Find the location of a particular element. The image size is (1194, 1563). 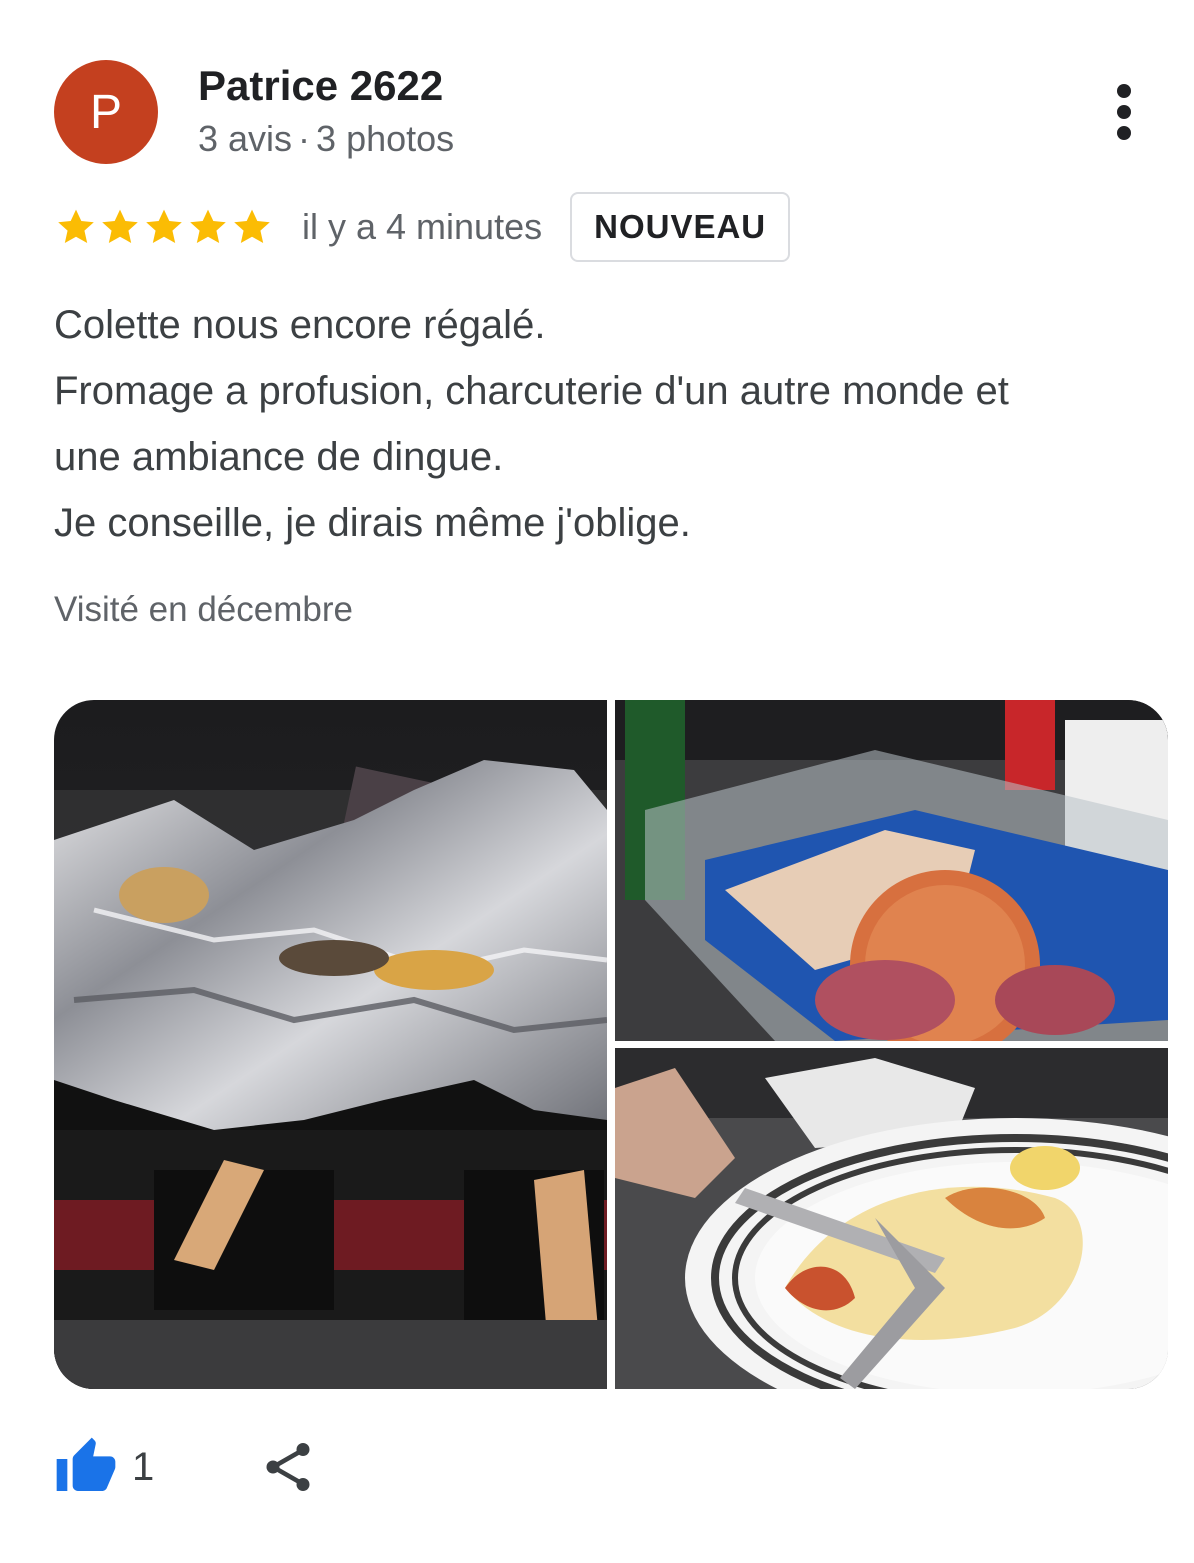

visit-date: Visité en décembre is located at coordinates (203, 609).